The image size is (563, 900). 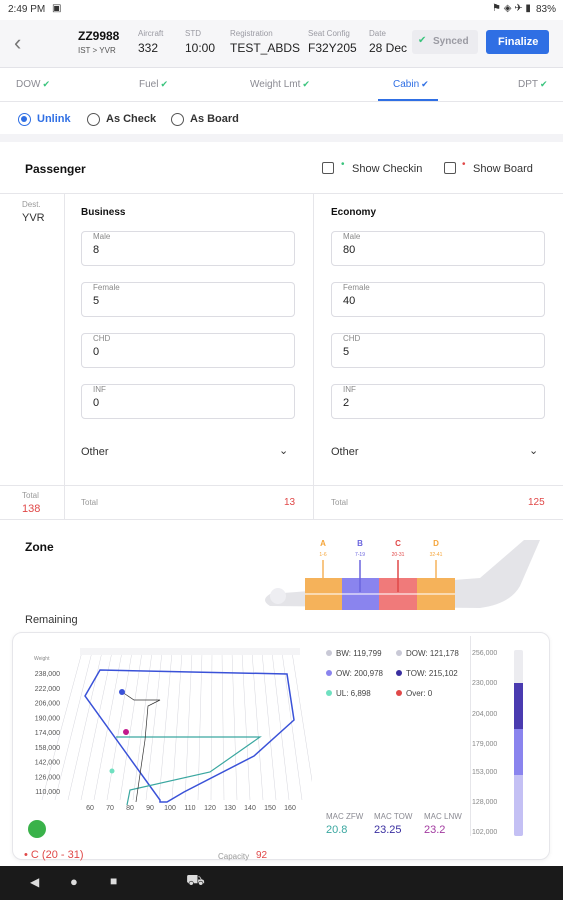 I want to click on dest-label: Dest., so click(x=31, y=204).